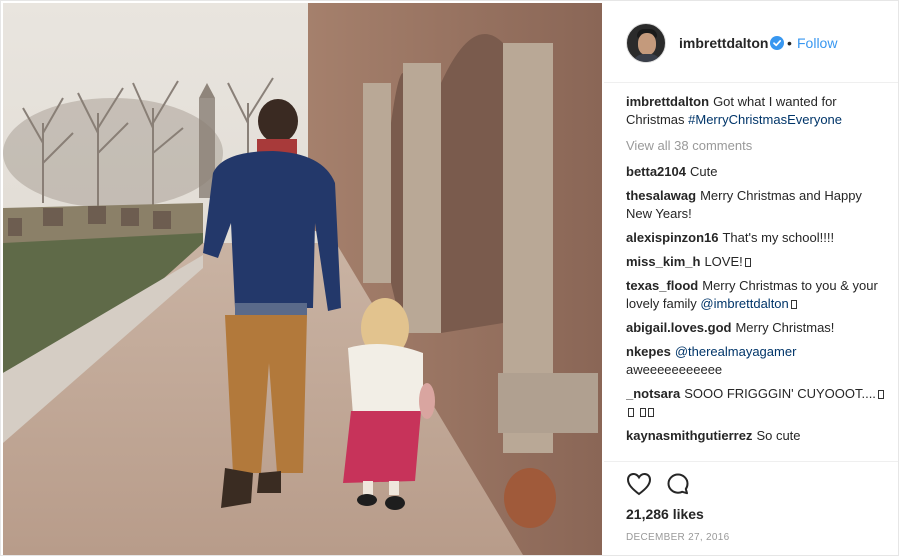 The width and height of the screenshot is (899, 556). What do you see at coordinates (667, 101) in the screenshot?
I see `caption-username: imbrettdalton` at bounding box center [667, 101].